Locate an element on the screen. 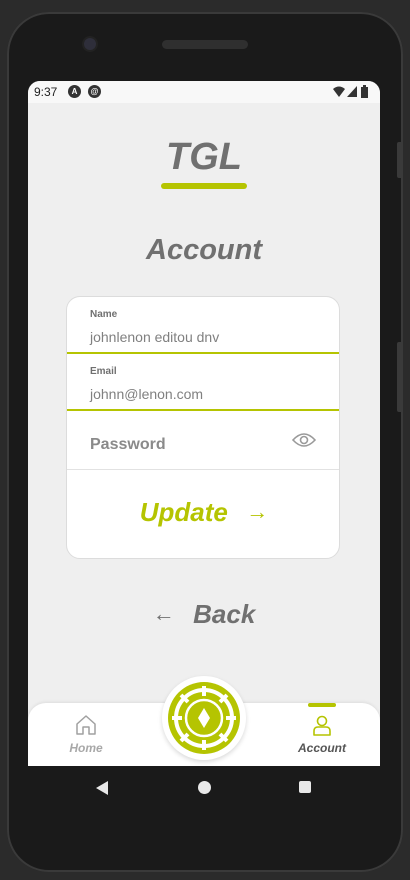 The image size is (410, 880). app-logo: TGL is located at coordinates (204, 157).